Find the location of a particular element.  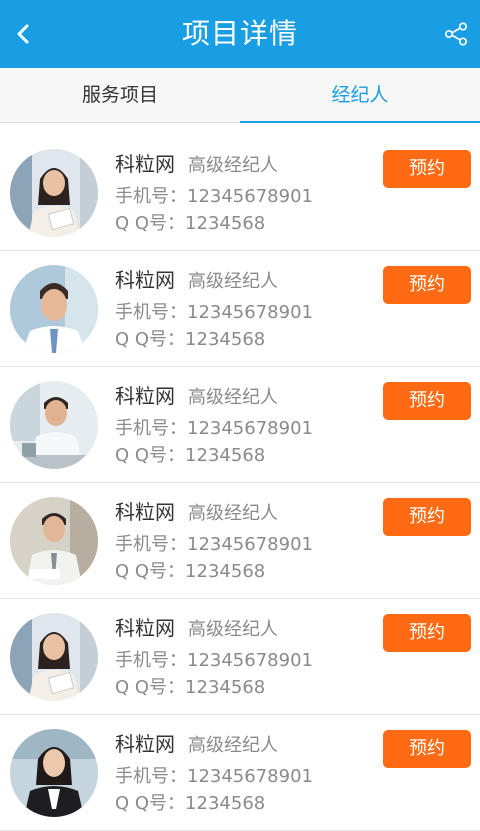

share-icon is located at coordinates (455, 34).